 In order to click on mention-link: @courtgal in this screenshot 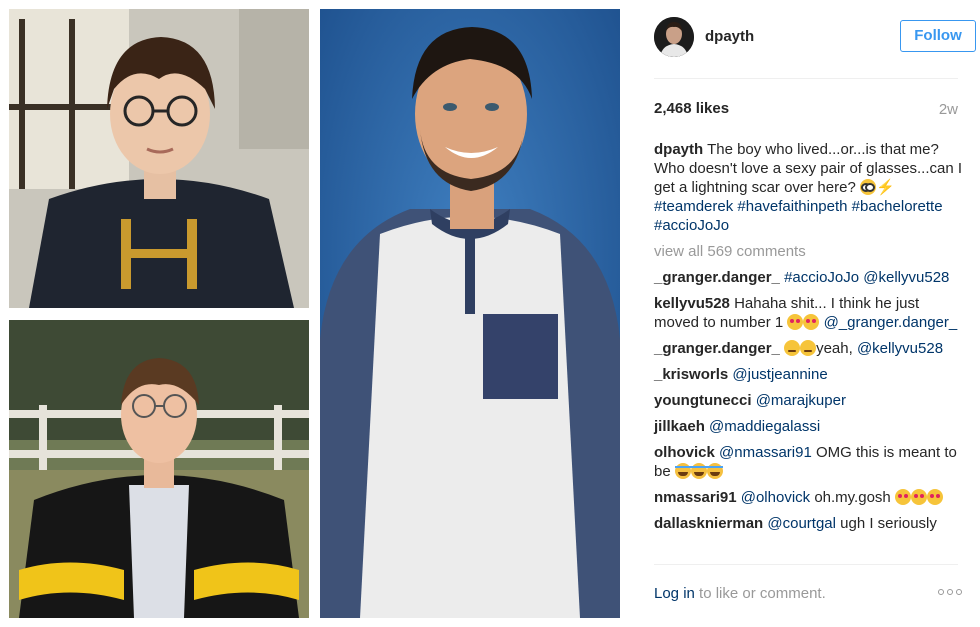, I will do `click(801, 523)`.